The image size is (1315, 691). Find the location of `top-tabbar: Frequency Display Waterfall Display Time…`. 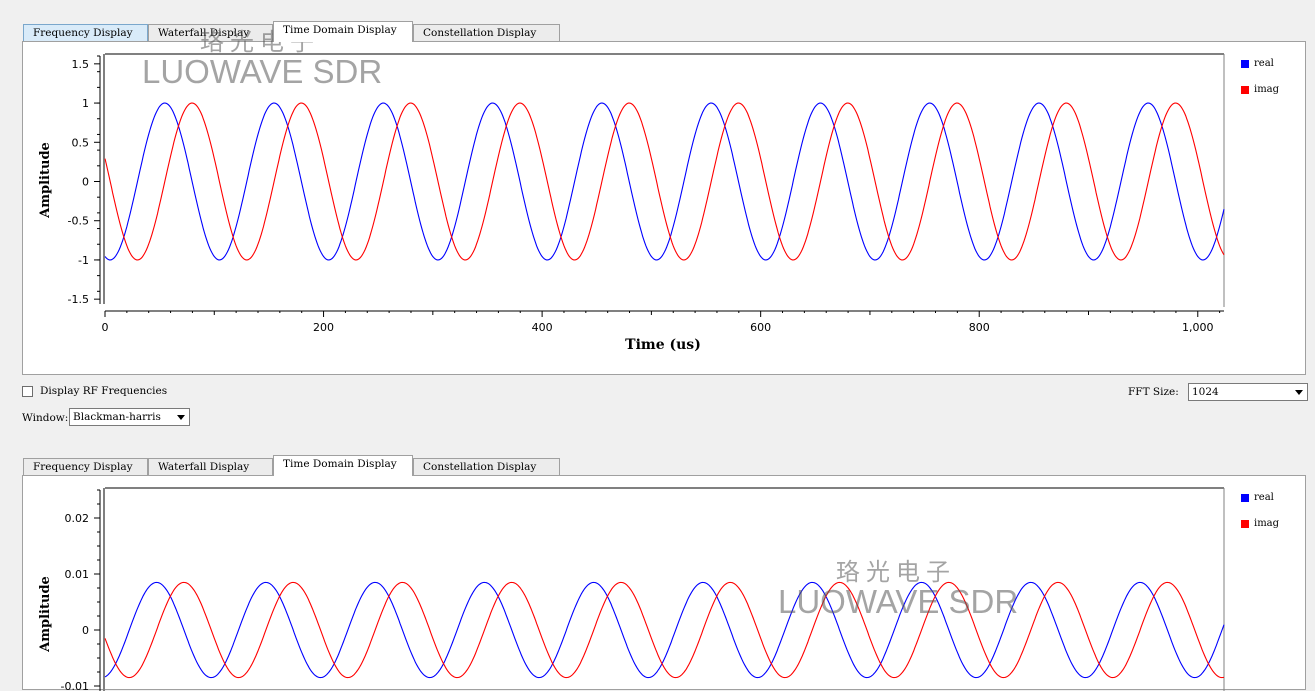

top-tabbar: Frequency Display Waterfall Display Time… is located at coordinates (293, 31).